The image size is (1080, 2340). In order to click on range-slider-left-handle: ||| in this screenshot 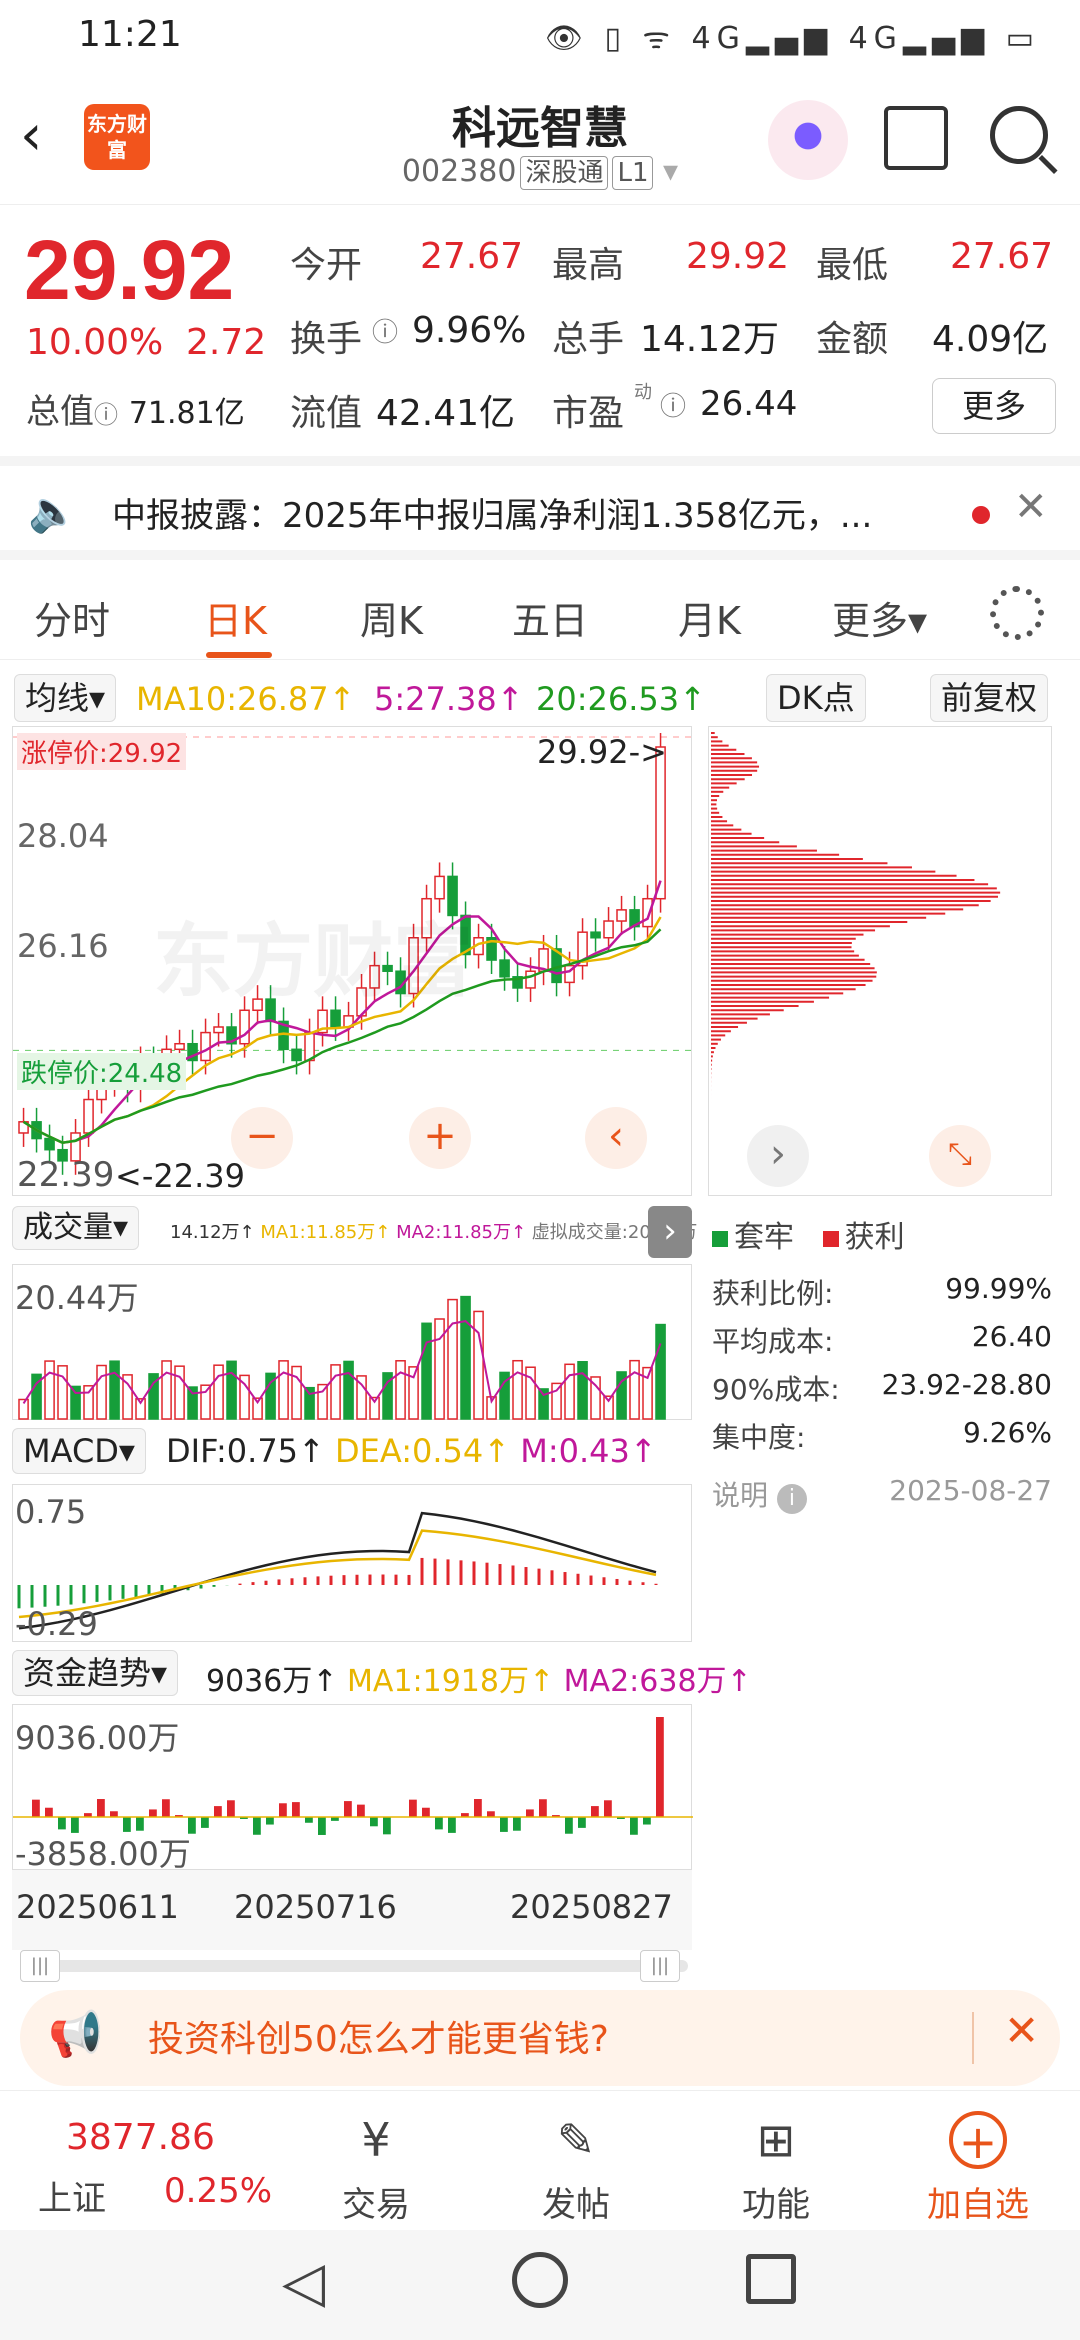, I will do `click(40, 1966)`.